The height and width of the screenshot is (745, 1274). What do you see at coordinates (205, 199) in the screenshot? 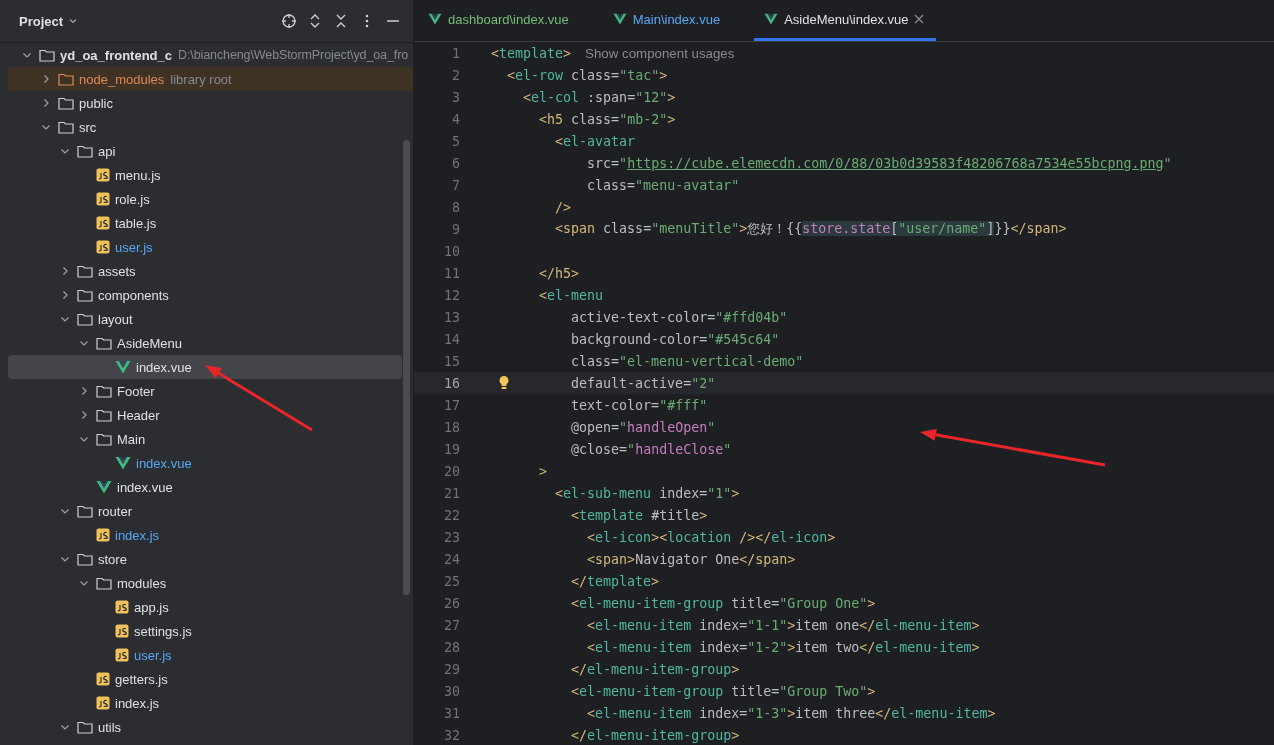
I see `tree-item: role.js` at bounding box center [205, 199].